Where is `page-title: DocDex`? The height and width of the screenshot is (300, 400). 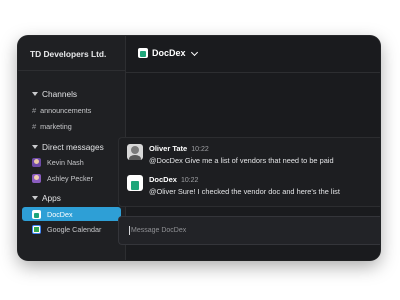
page-title: DocDex is located at coordinates (169, 53).